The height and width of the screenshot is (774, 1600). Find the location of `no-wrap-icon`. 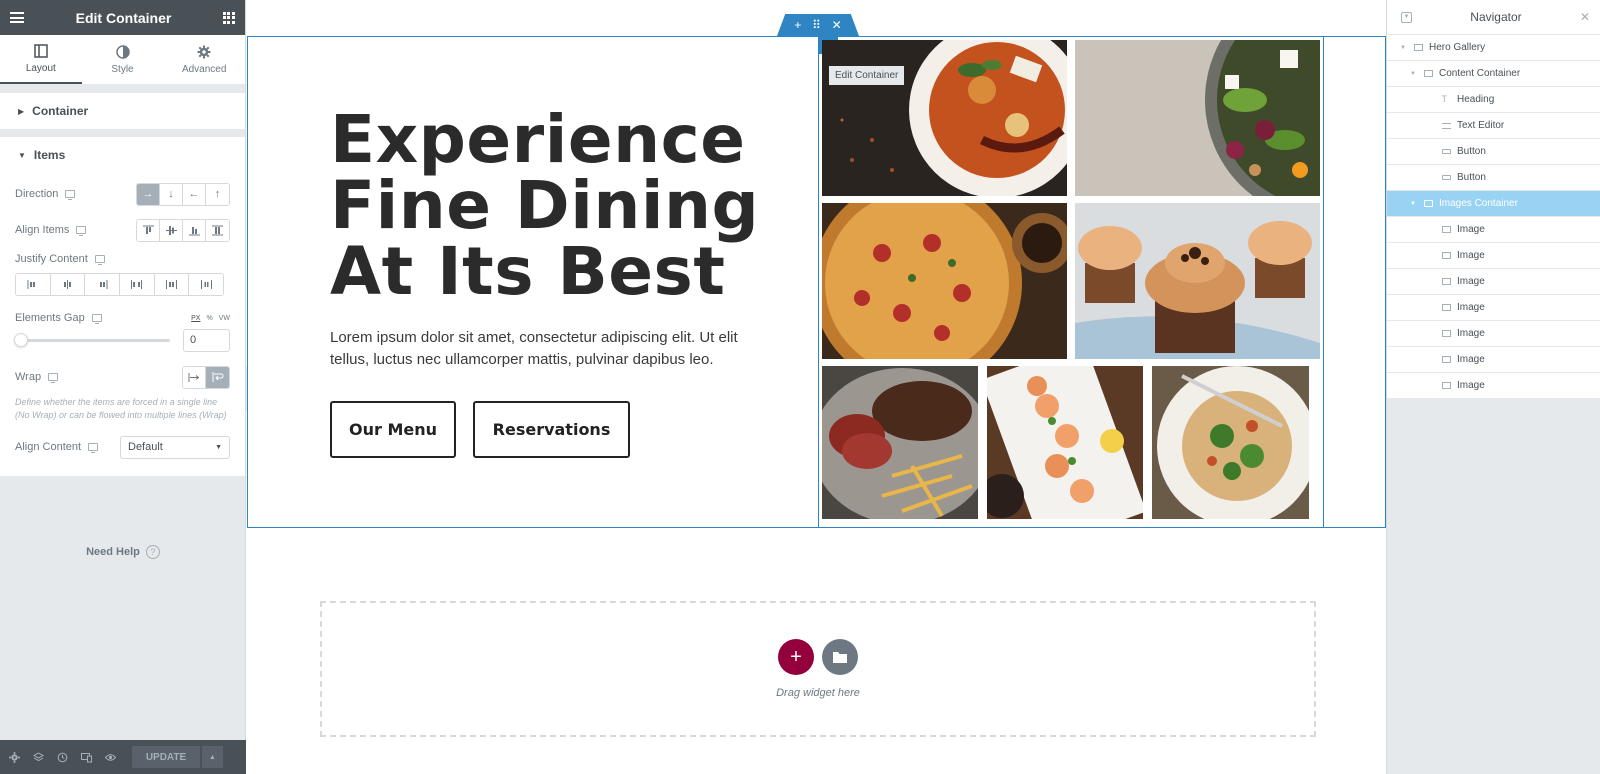

no-wrap-icon is located at coordinates (194, 377).